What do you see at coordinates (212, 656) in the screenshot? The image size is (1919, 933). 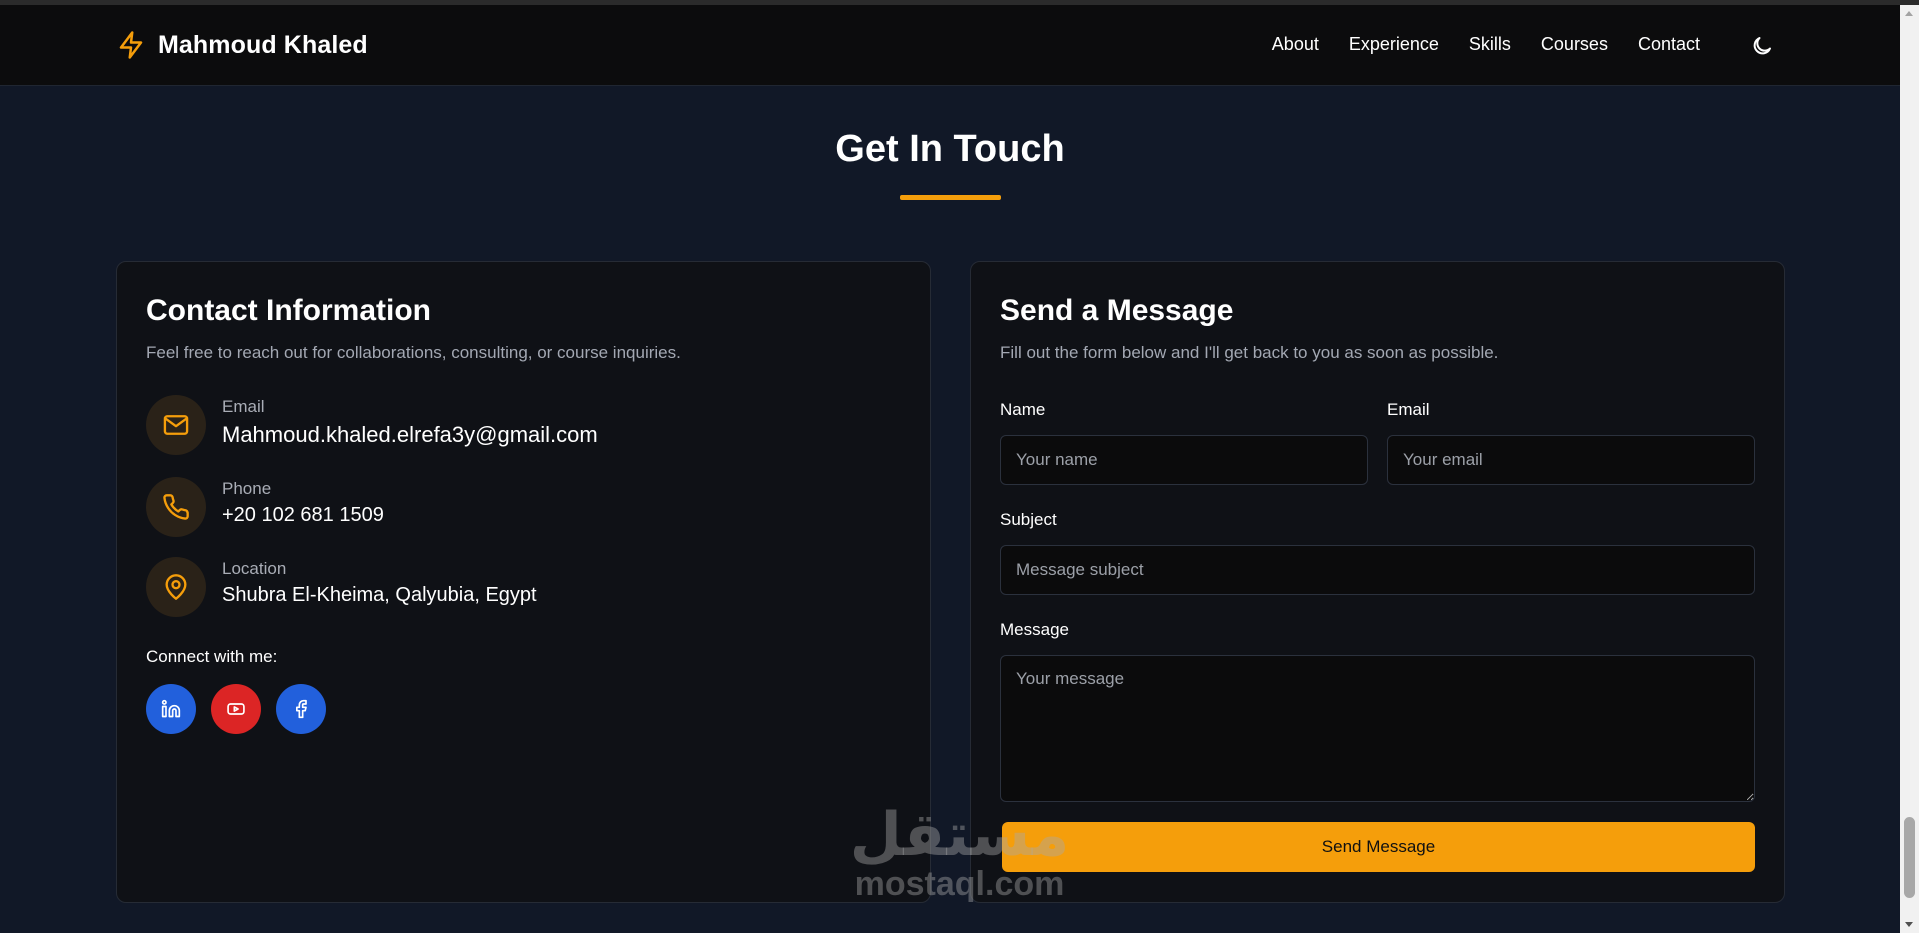 I see `connect-label: Connect with me:` at bounding box center [212, 656].